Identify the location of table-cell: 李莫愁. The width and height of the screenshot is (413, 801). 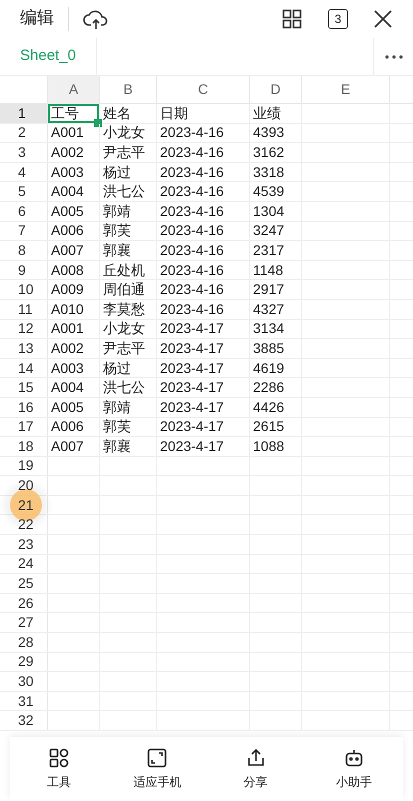
(124, 309).